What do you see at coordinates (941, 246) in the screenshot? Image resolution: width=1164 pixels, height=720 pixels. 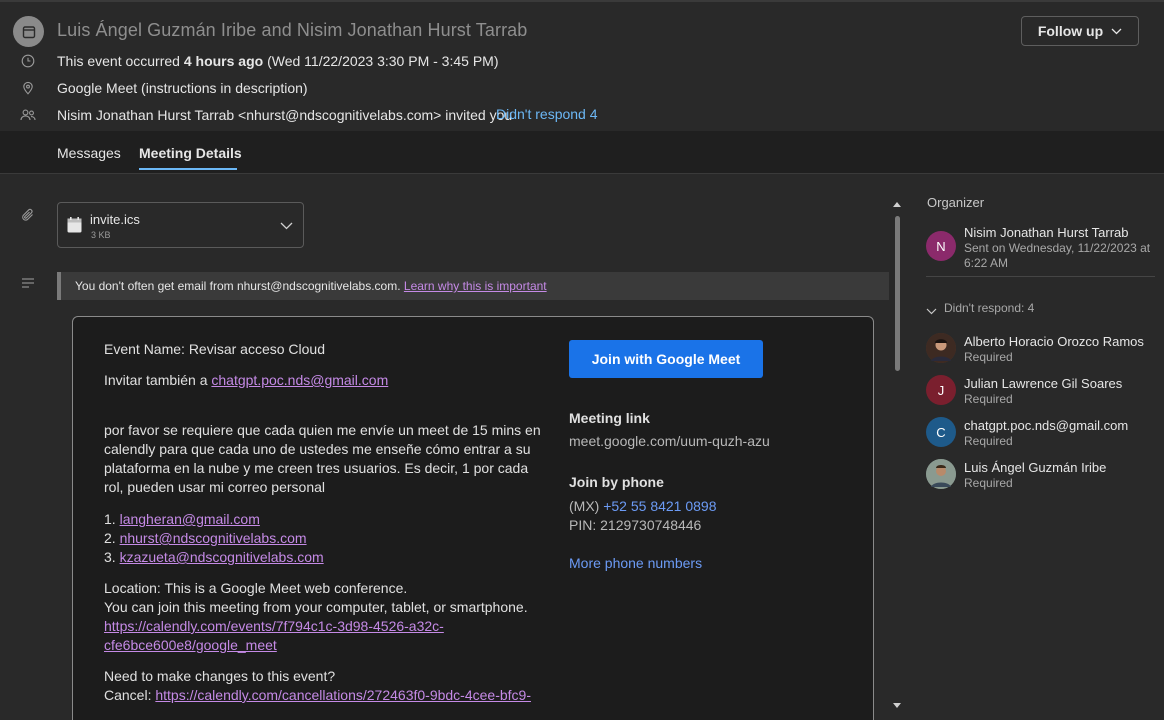 I see `avatar: N` at bounding box center [941, 246].